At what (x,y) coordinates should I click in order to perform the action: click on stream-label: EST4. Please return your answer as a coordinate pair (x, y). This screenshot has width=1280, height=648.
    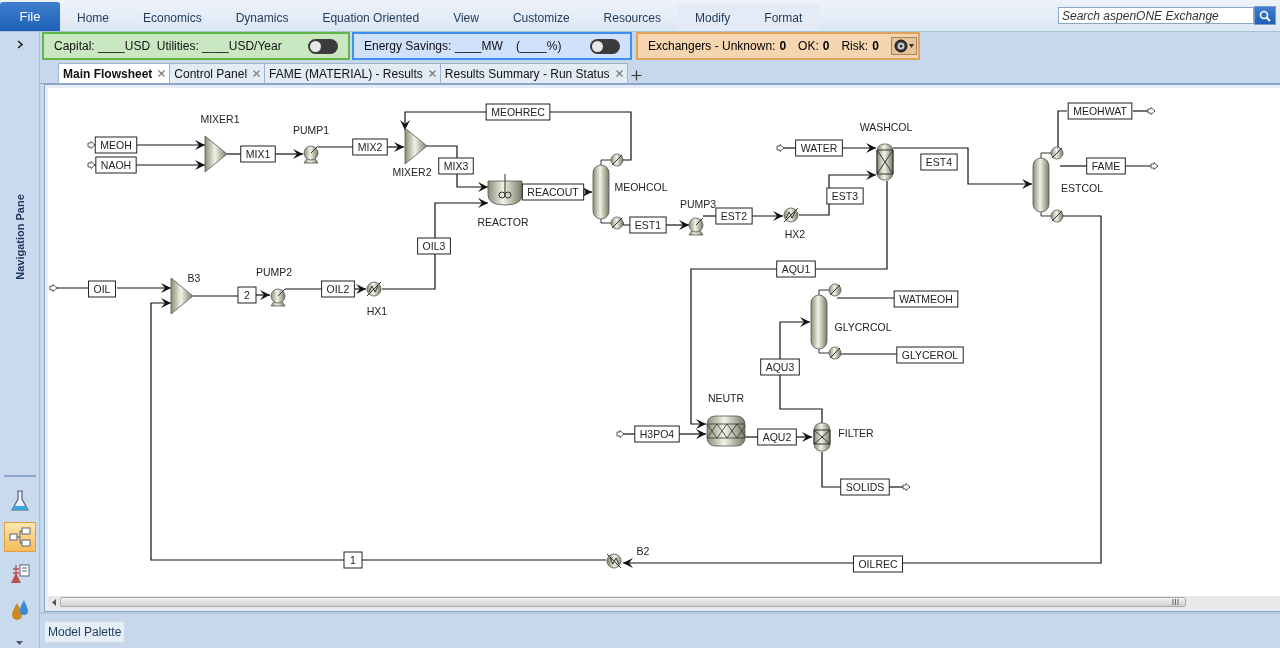
    Looking at the image, I should click on (939, 162).